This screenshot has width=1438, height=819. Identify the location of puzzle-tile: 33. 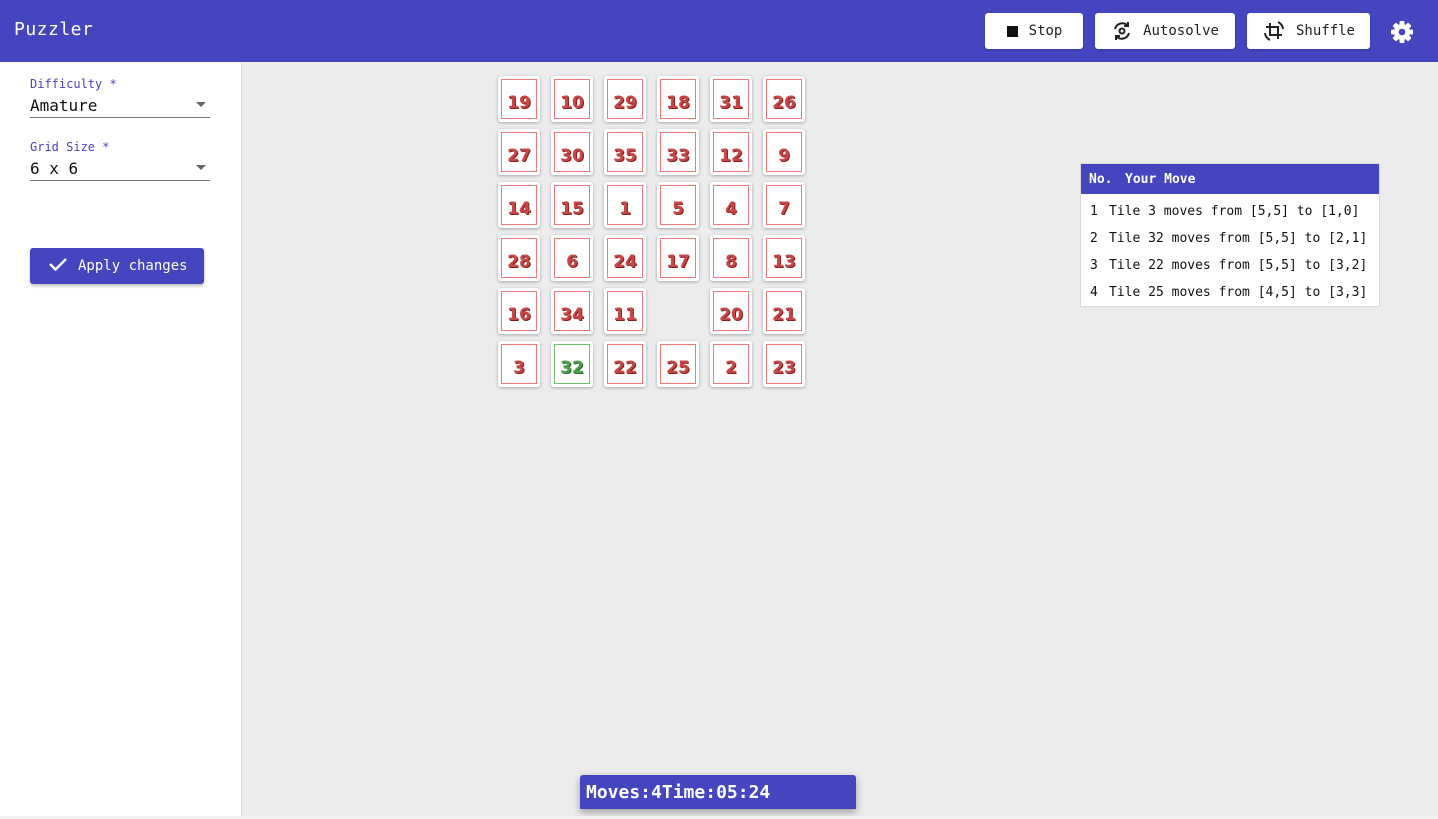
(678, 152).